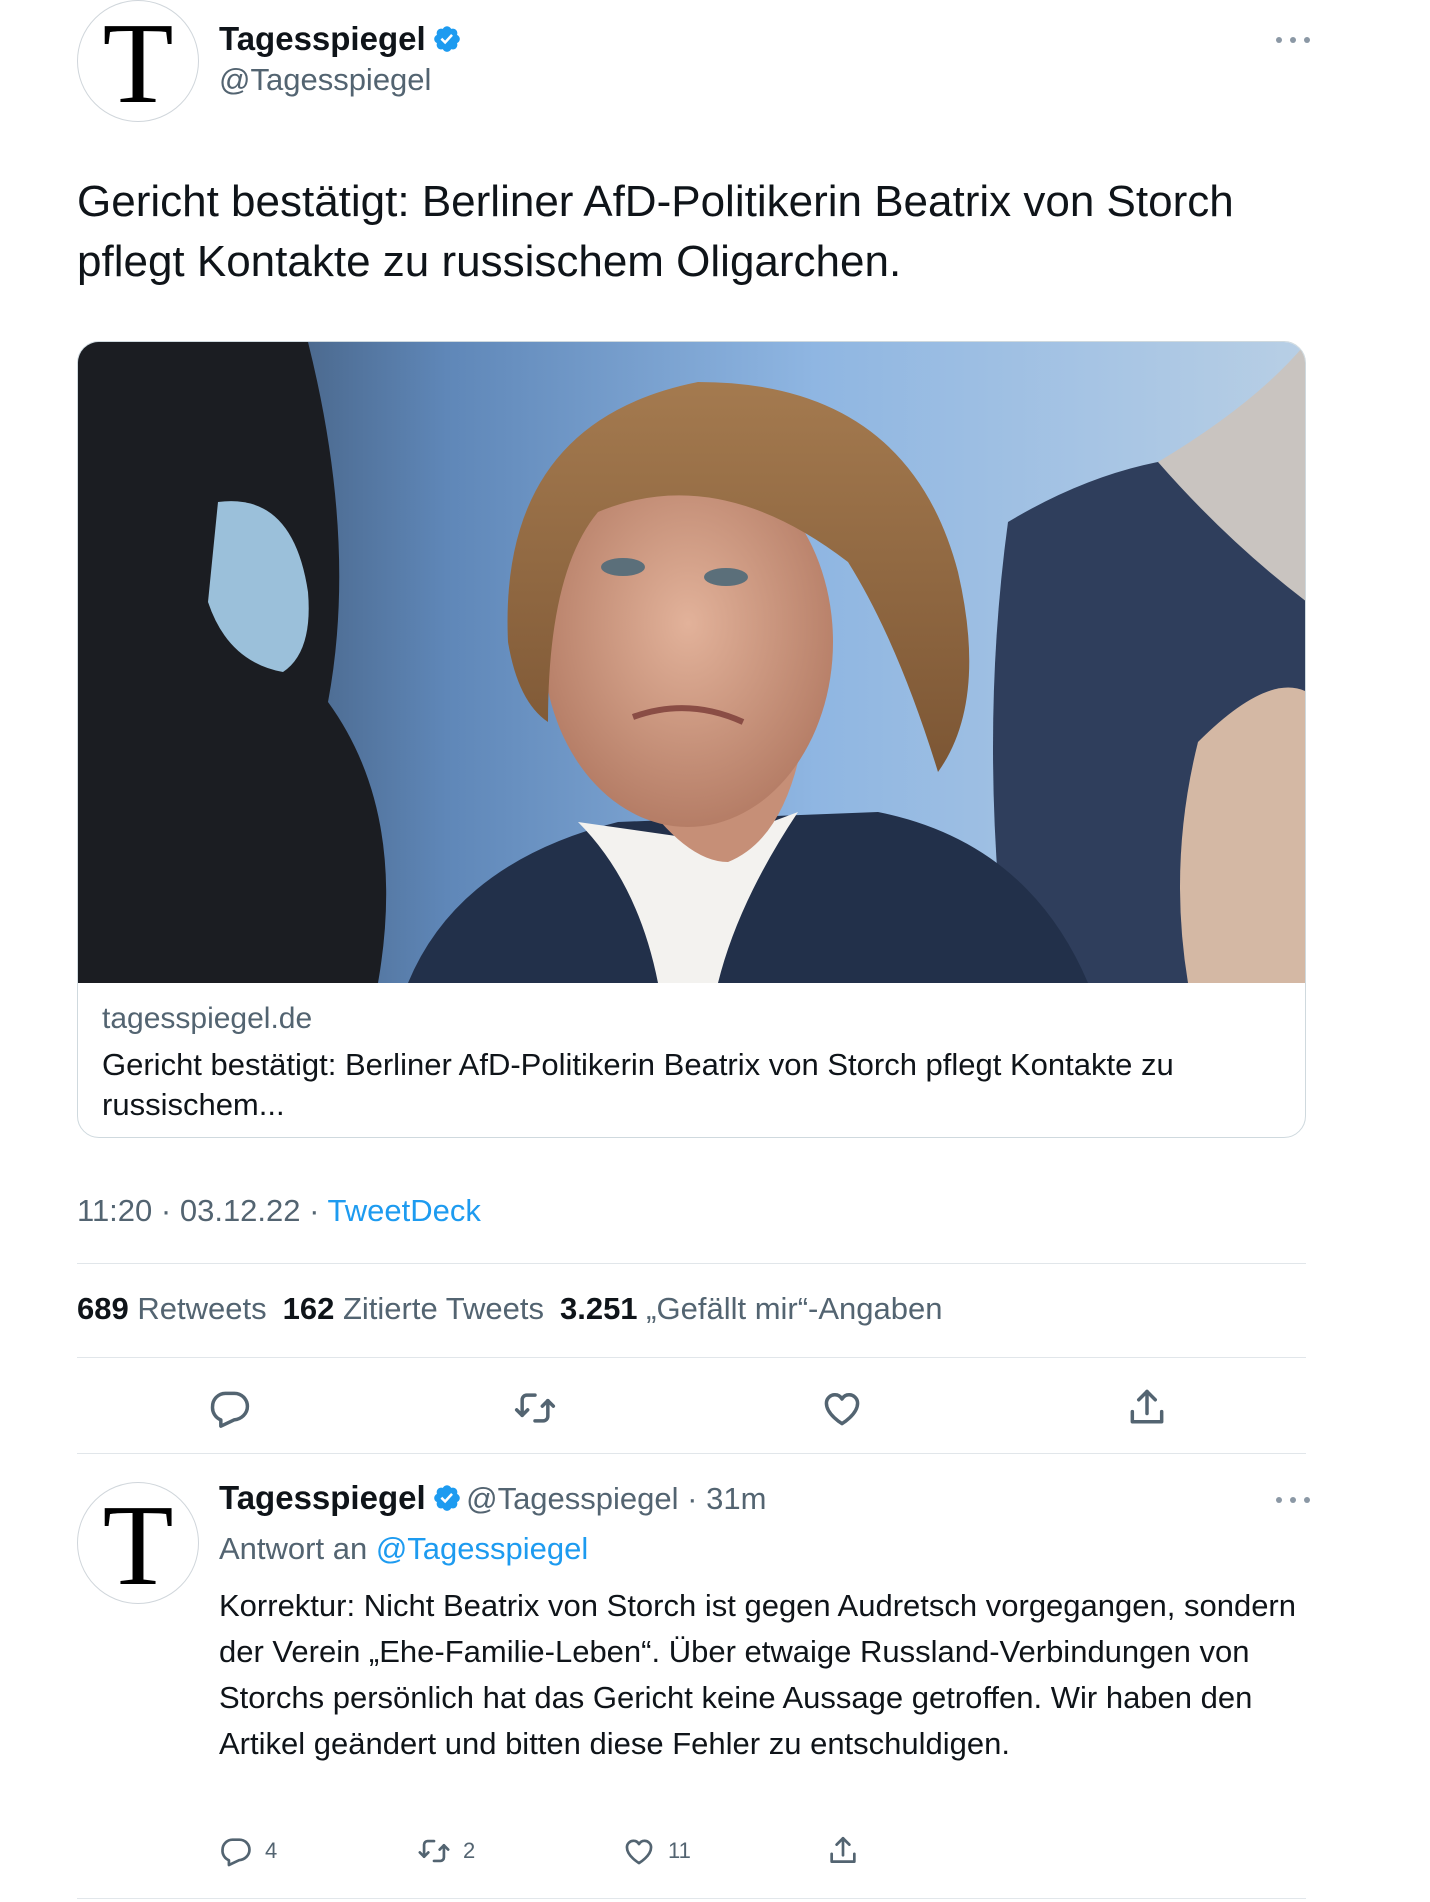 The image size is (1430, 1902). I want to click on tweet-meta: 11:20 · 03.12.22 · TweetDeck, so click(279, 1211).